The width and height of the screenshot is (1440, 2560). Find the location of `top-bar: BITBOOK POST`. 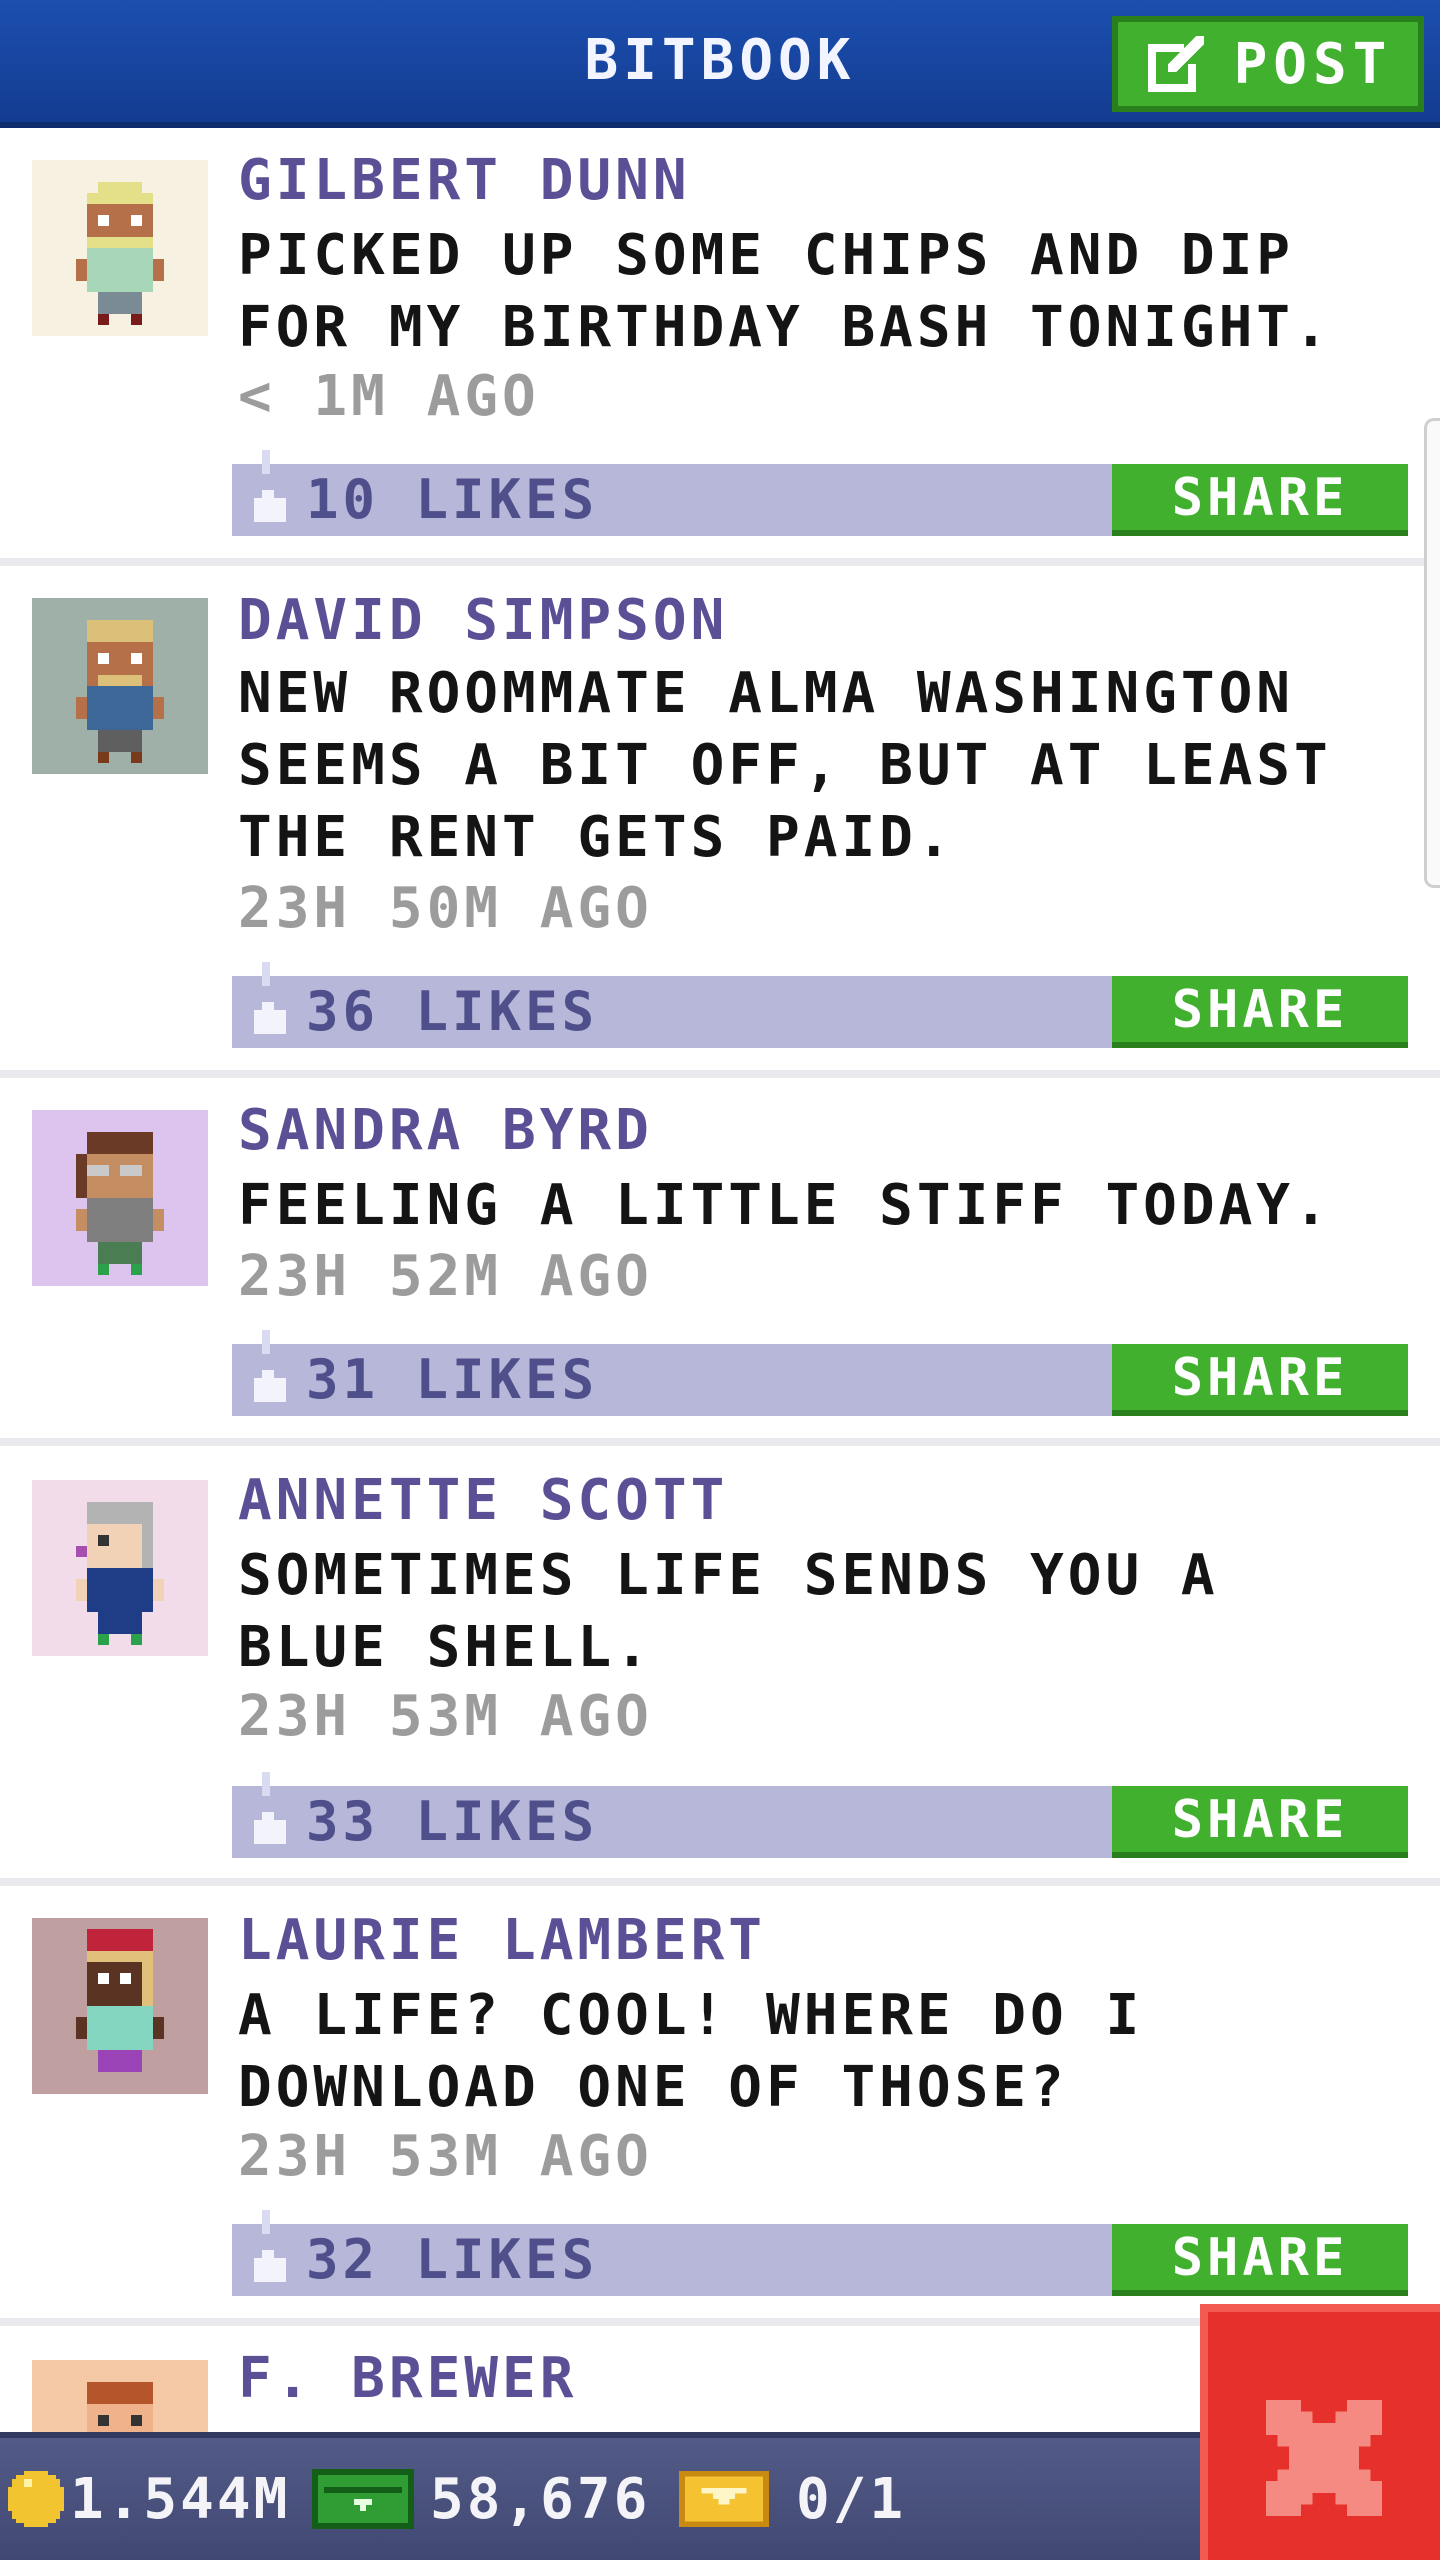

top-bar: BITBOOK POST is located at coordinates (720, 64).